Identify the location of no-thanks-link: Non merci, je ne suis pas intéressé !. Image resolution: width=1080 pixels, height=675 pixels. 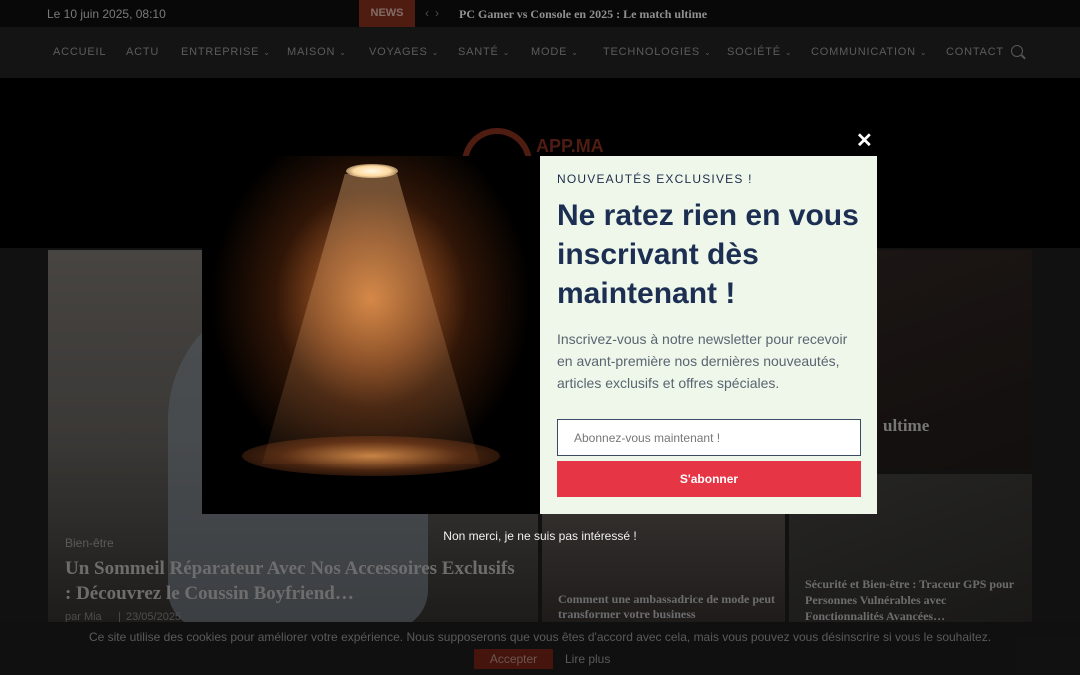
(540, 536).